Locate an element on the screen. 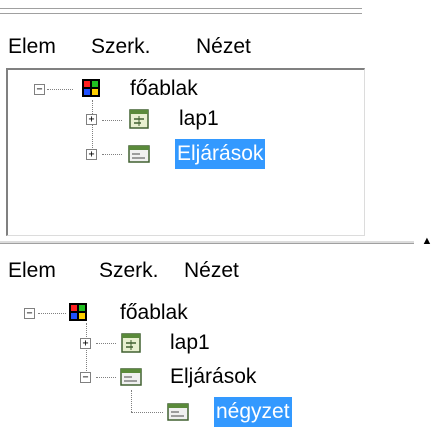 Image resolution: width=438 pixels, height=437 pixels. splitter: ▲ is located at coordinates (219, 241).